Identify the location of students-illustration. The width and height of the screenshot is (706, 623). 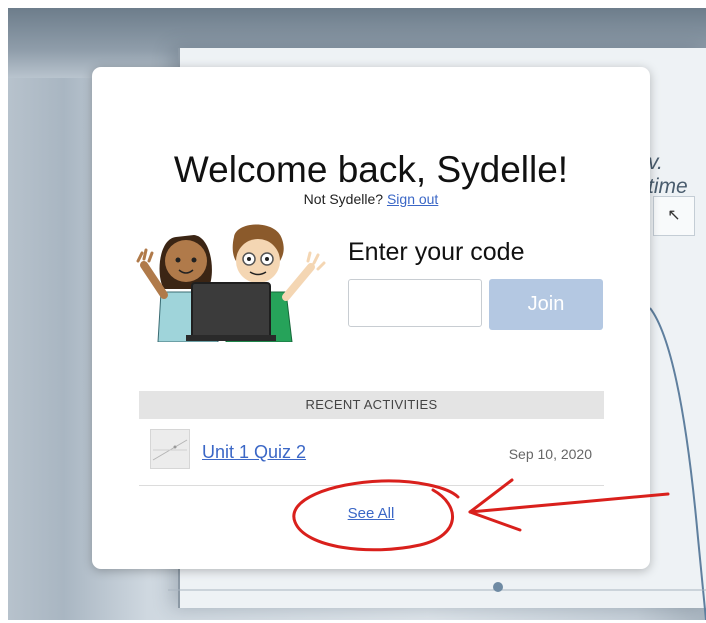
(231, 283).